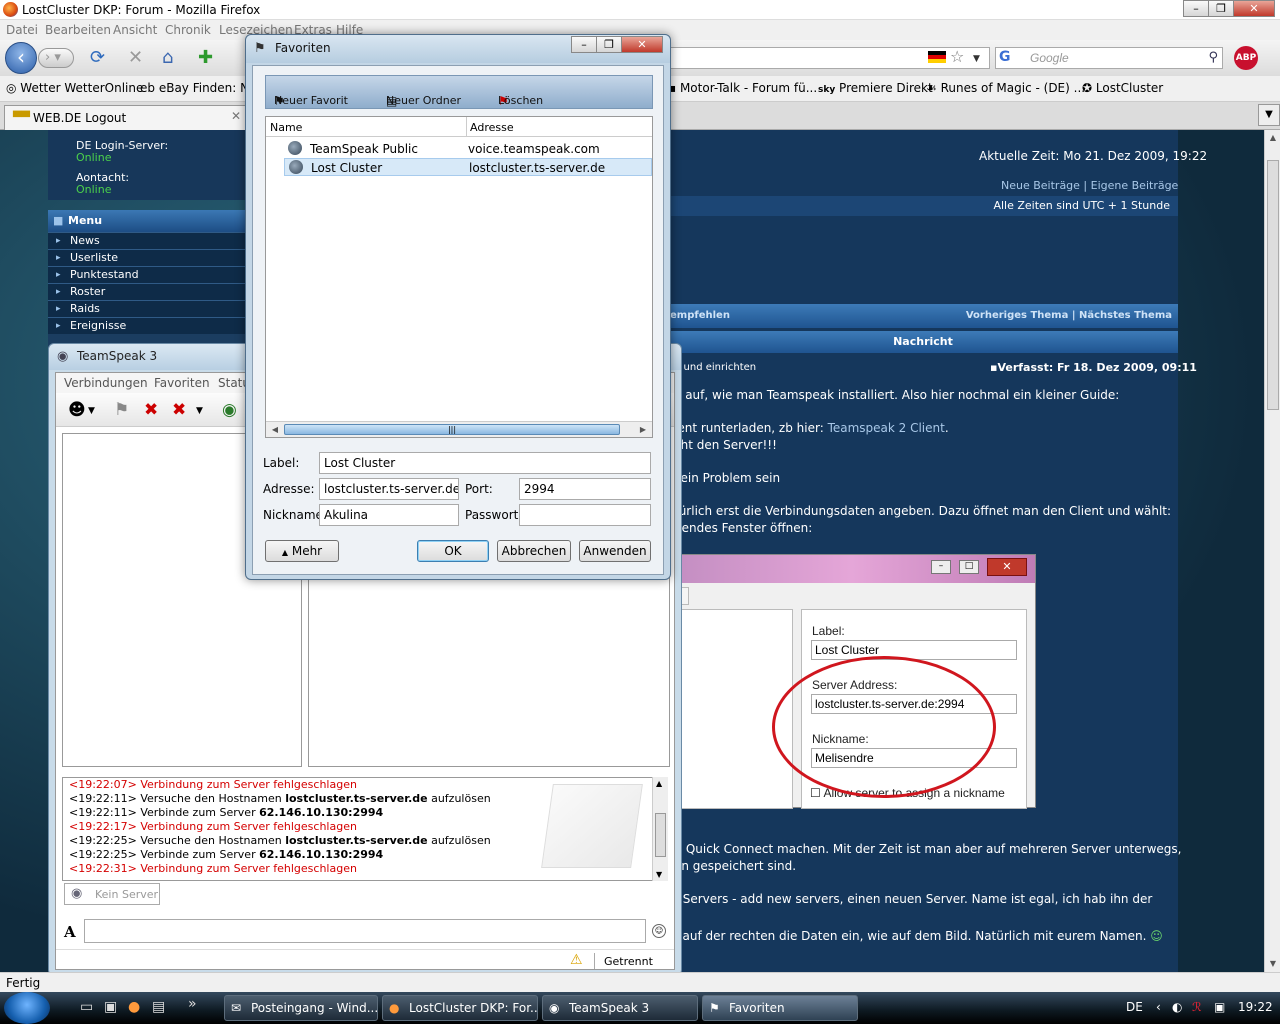 The width and height of the screenshot is (1280, 1024). I want to click on port-input: 2994, so click(585, 489).